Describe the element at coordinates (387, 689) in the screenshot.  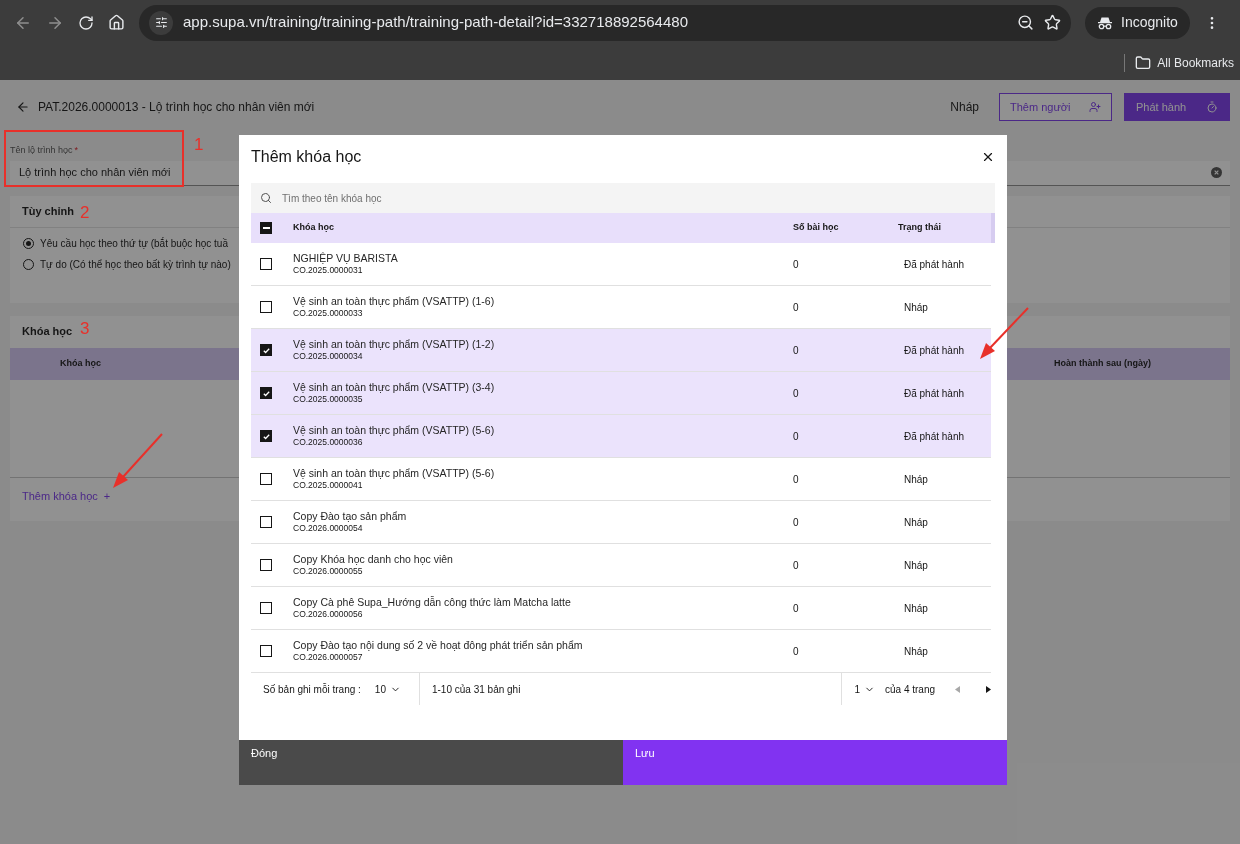
I see `page-size-select: 10` at that location.